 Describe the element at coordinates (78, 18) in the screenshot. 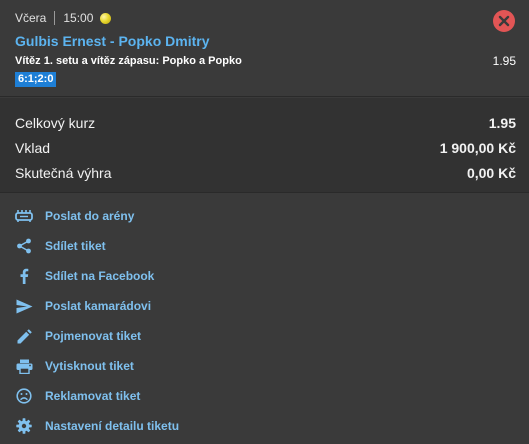

I see `bet-time: 15:00` at that location.